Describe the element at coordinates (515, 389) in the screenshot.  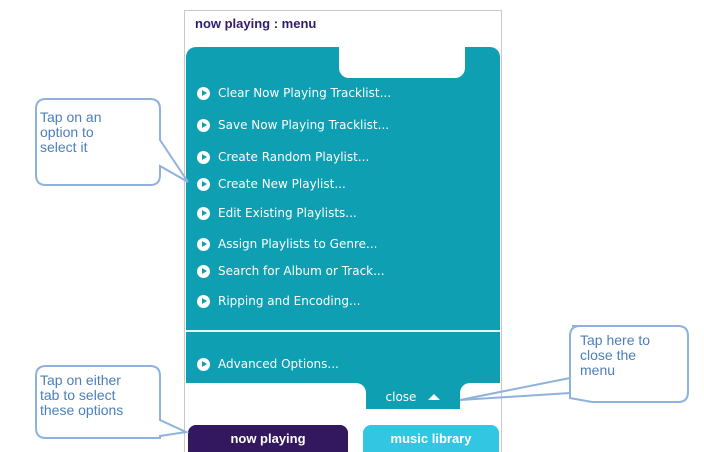
I see `callout-pointer-close-menu` at that location.